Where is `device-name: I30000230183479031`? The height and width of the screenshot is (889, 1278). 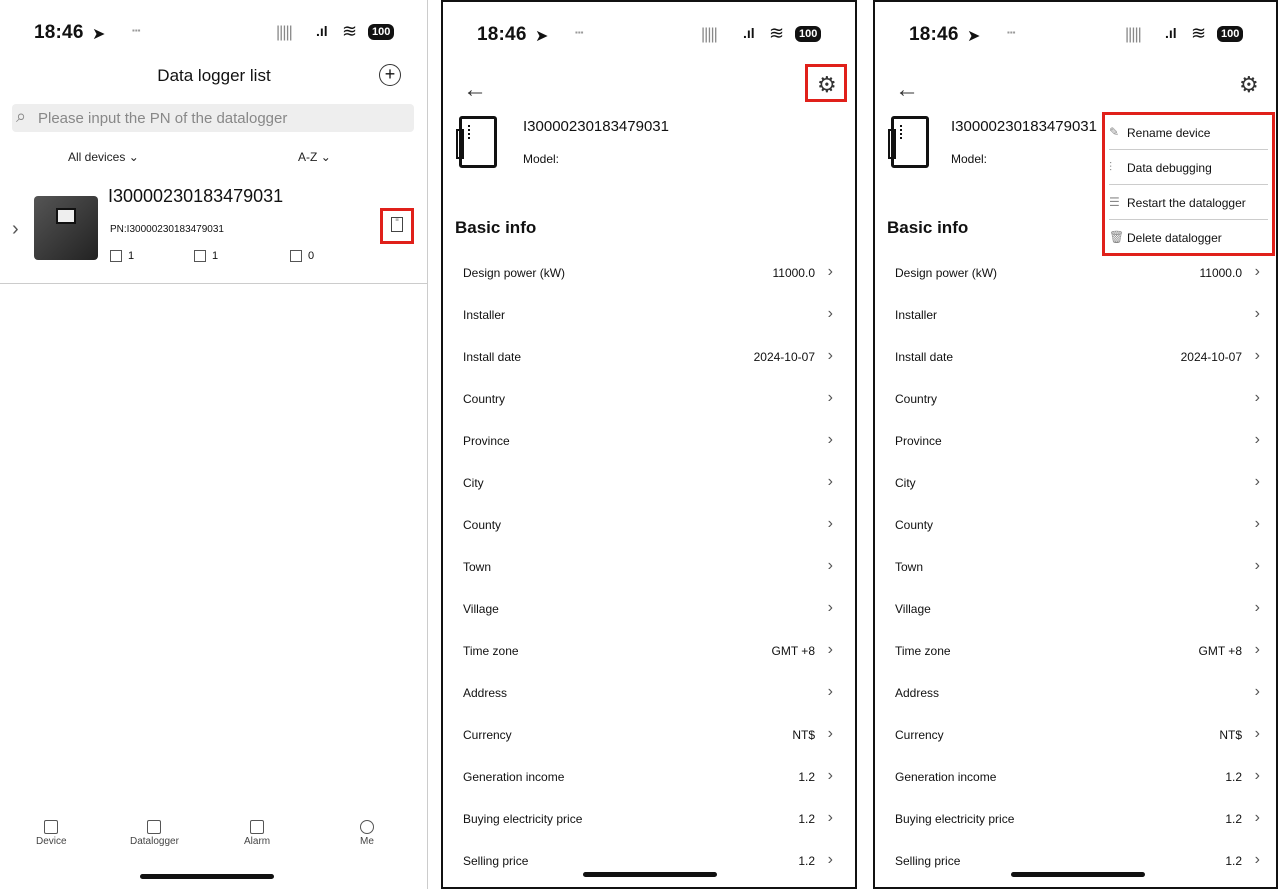 device-name: I30000230183479031 is located at coordinates (195, 196).